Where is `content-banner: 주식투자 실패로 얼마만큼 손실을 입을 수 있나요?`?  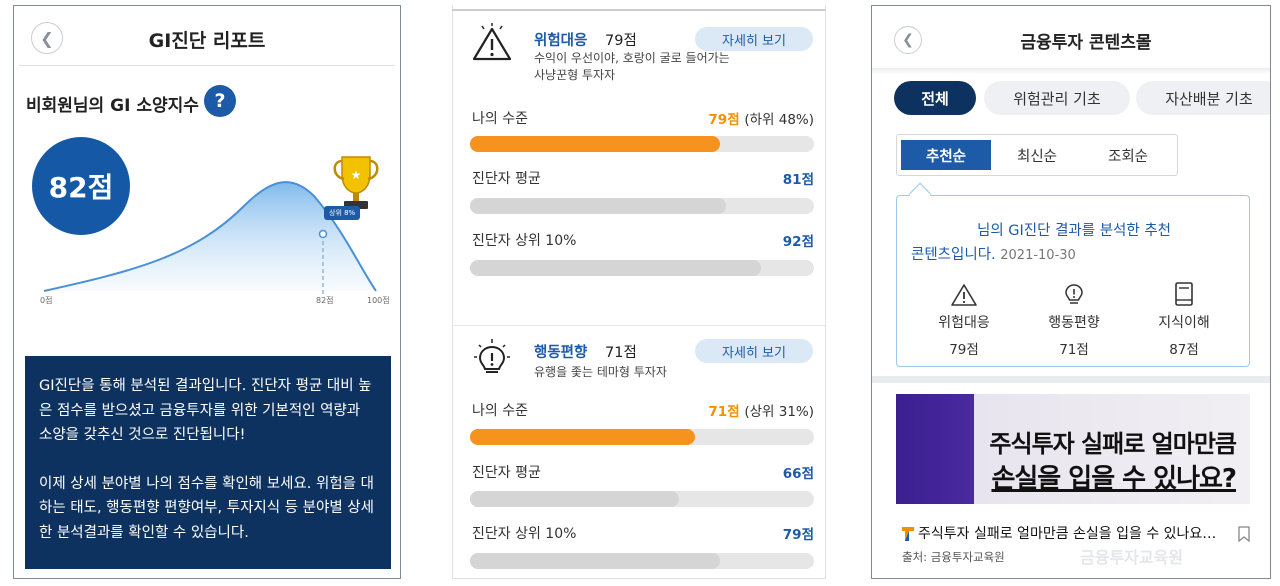 content-banner: 주식투자 실패로 얼마만큼 손실을 입을 수 있나요? is located at coordinates (1073, 449).